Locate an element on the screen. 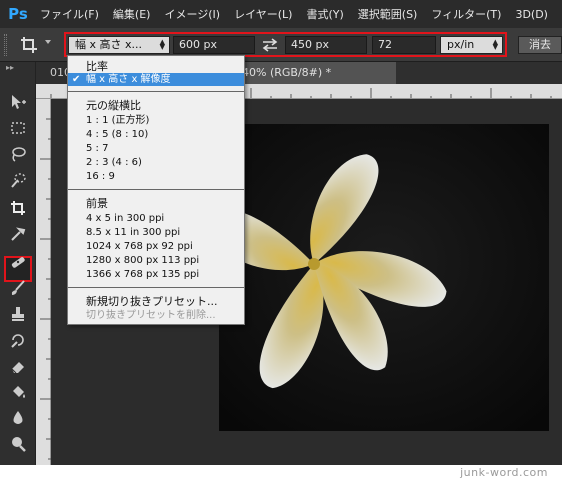 The width and height of the screenshot is (562, 484). dd-item-front-image: 前景 is located at coordinates (156, 203).